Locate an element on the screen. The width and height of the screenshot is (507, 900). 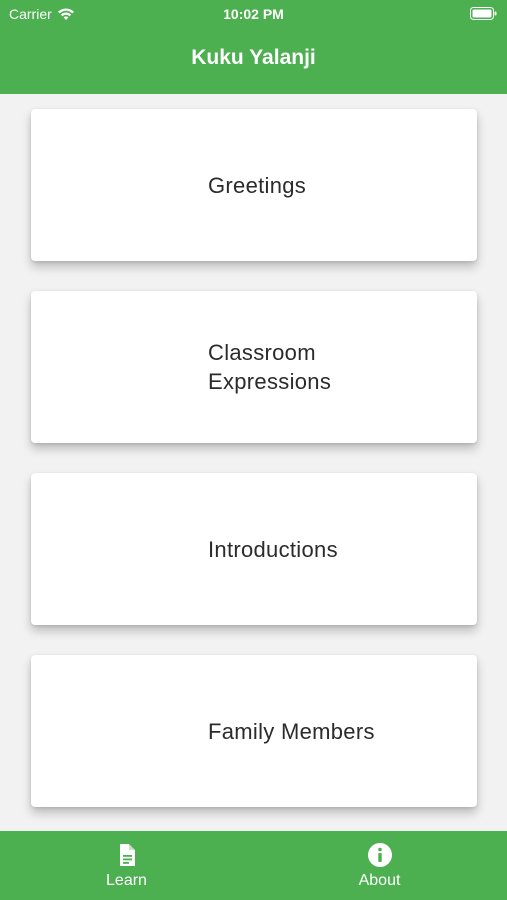
info-icon is located at coordinates (379, 854).